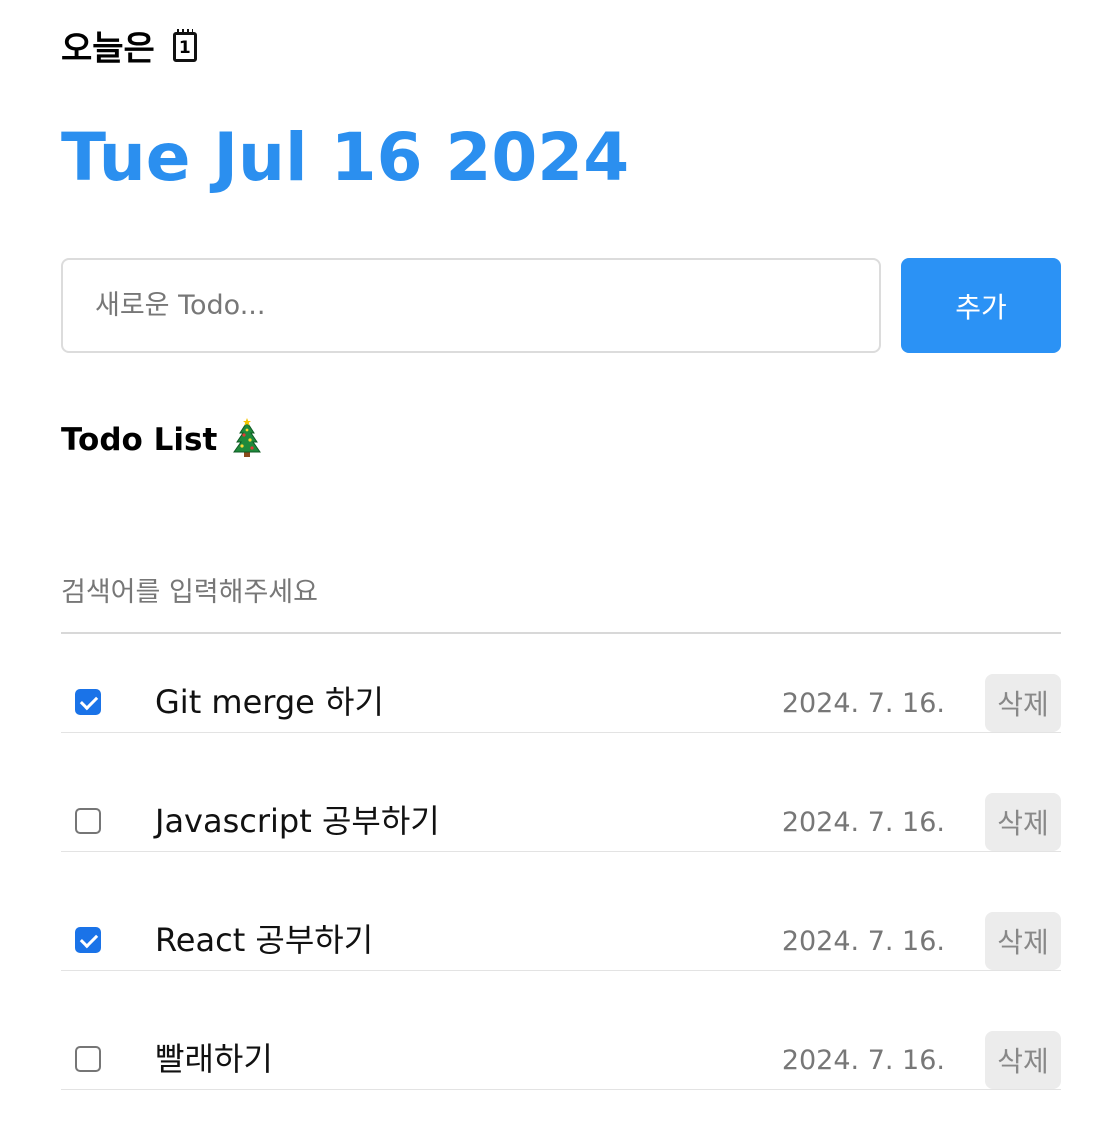  Describe the element at coordinates (108, 48) in the screenshot. I see `header-title-text: 오늘은` at that location.